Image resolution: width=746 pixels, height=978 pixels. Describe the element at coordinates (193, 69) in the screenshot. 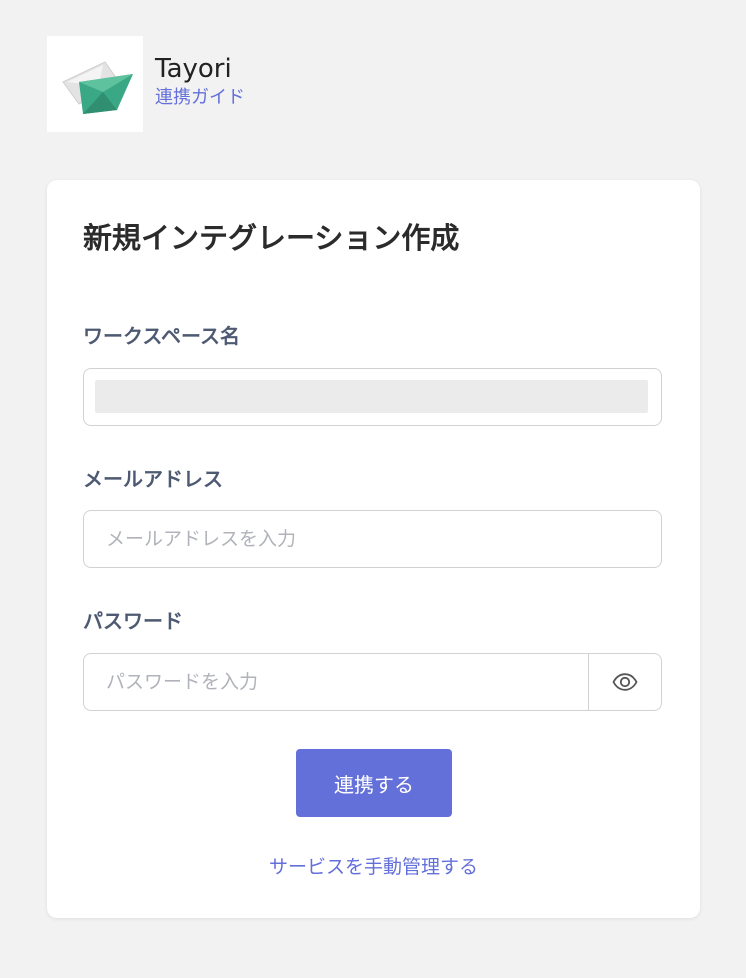

I see `app-name: Tayori` at that location.